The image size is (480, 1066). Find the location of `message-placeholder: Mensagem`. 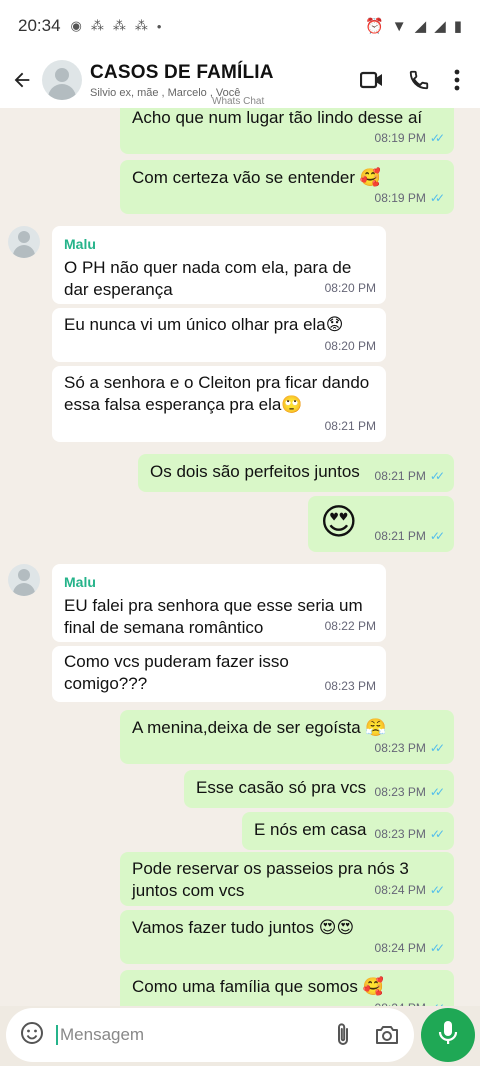

message-placeholder: Mensagem is located at coordinates (184, 1035).